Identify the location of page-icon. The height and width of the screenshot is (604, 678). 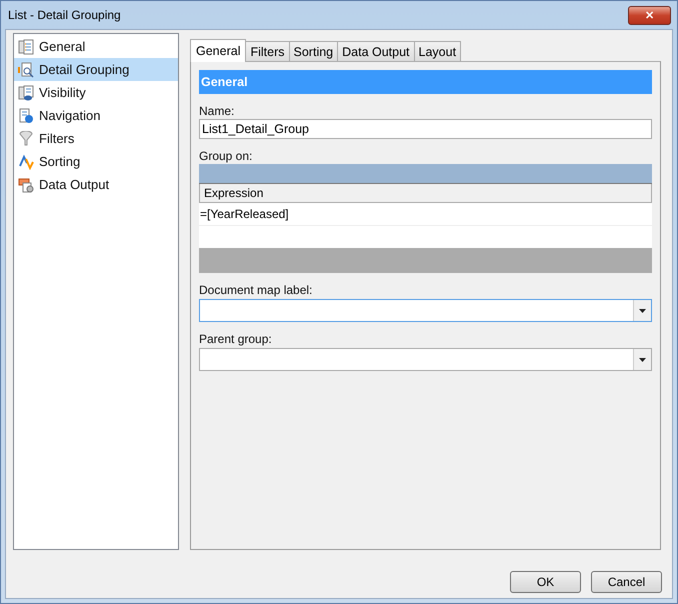
(26, 46).